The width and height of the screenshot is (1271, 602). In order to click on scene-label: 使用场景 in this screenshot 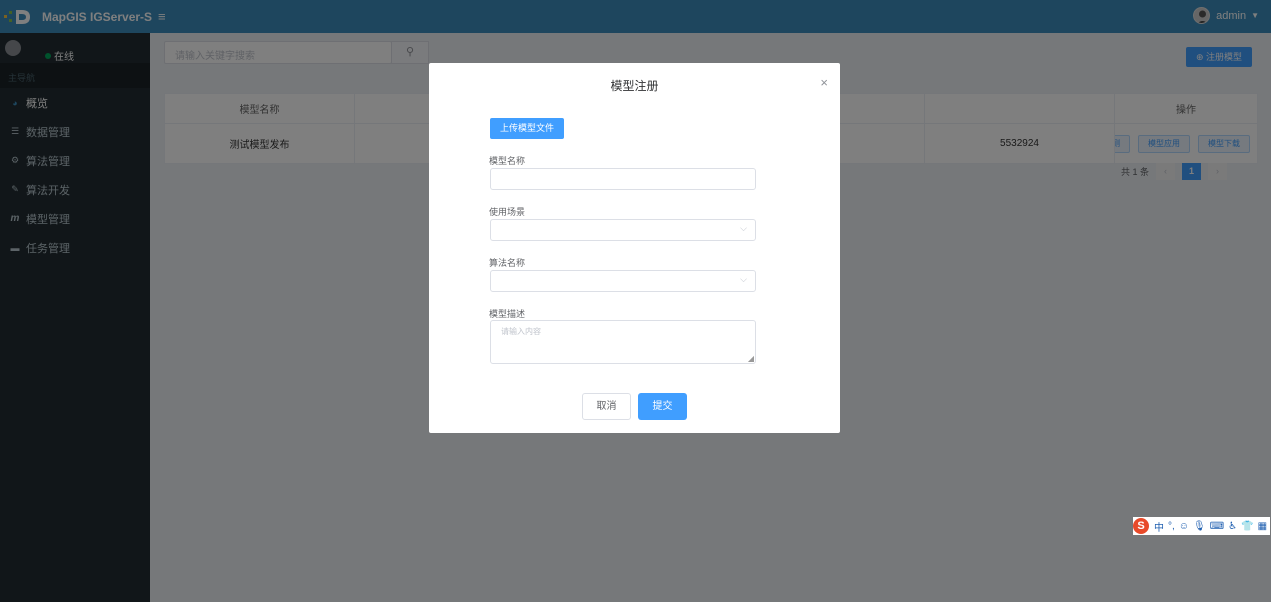, I will do `click(507, 212)`.